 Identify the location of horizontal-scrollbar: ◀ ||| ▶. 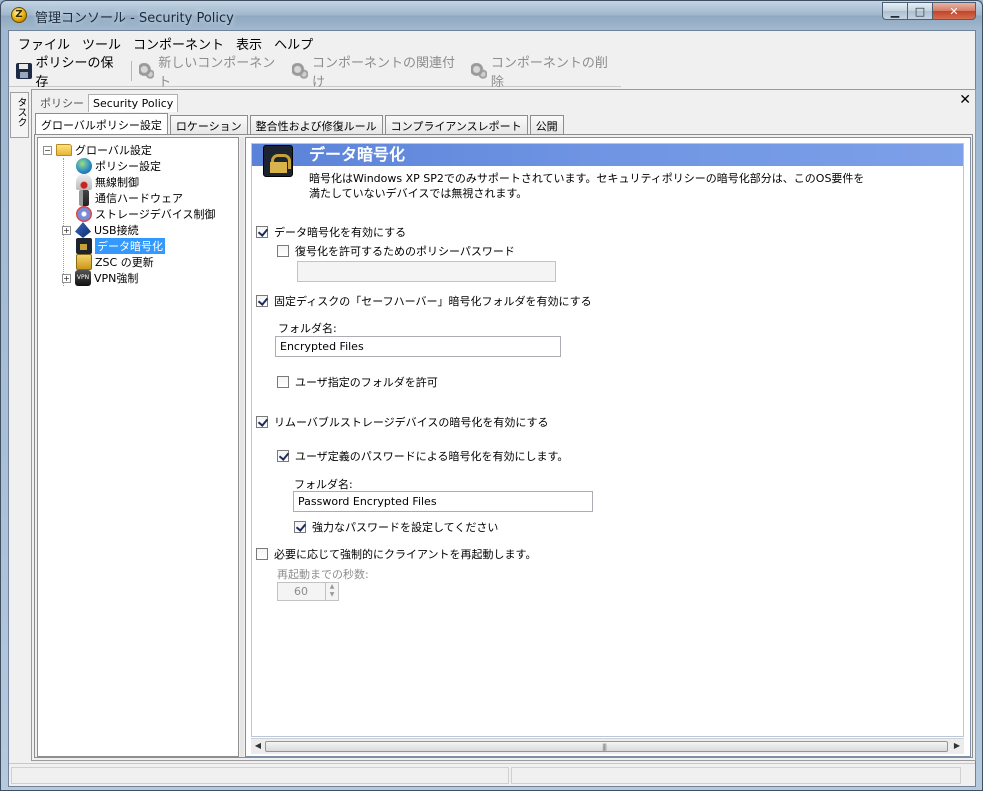
(607, 746).